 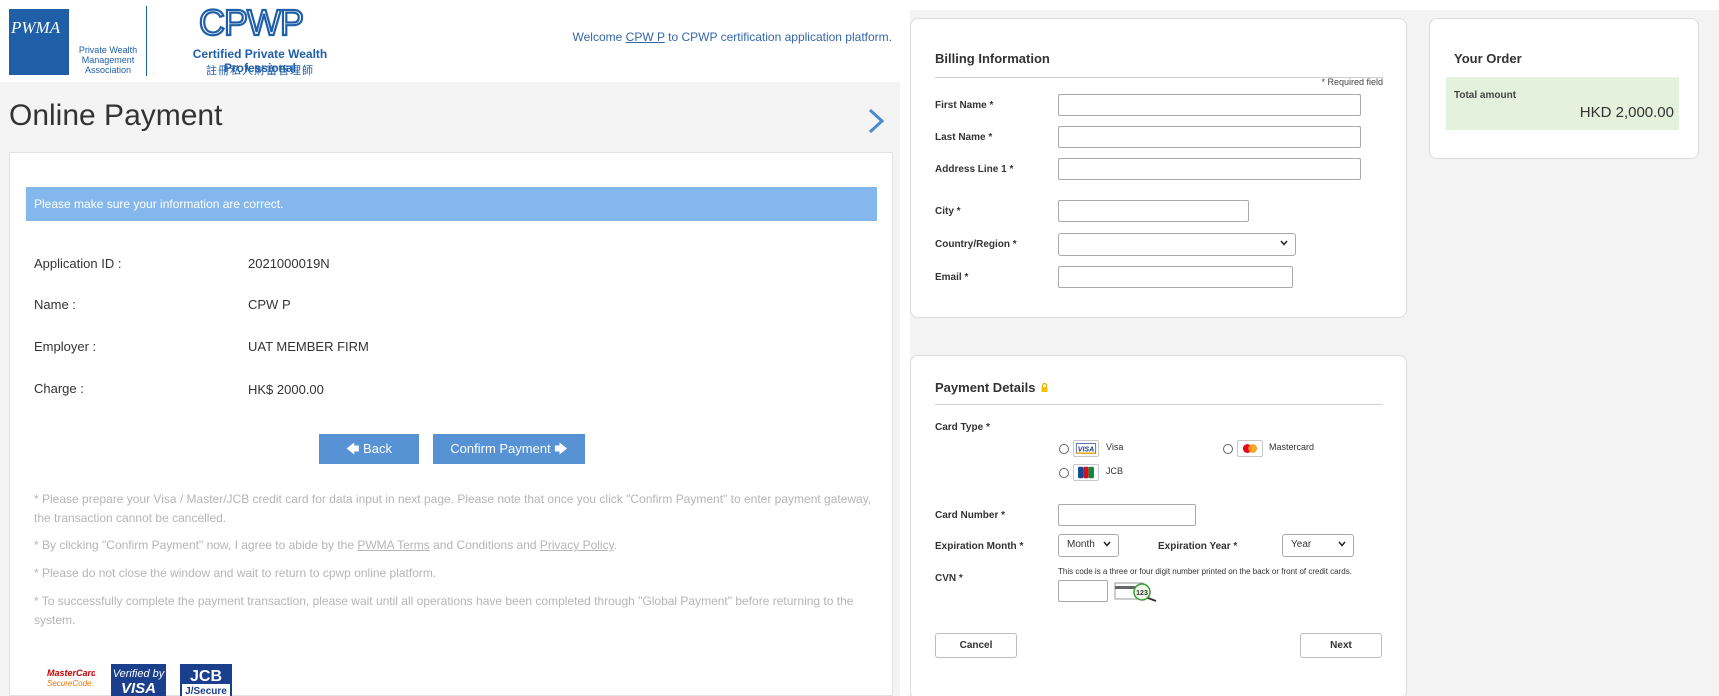 What do you see at coordinates (1153, 211) in the screenshot?
I see `city-field` at bounding box center [1153, 211].